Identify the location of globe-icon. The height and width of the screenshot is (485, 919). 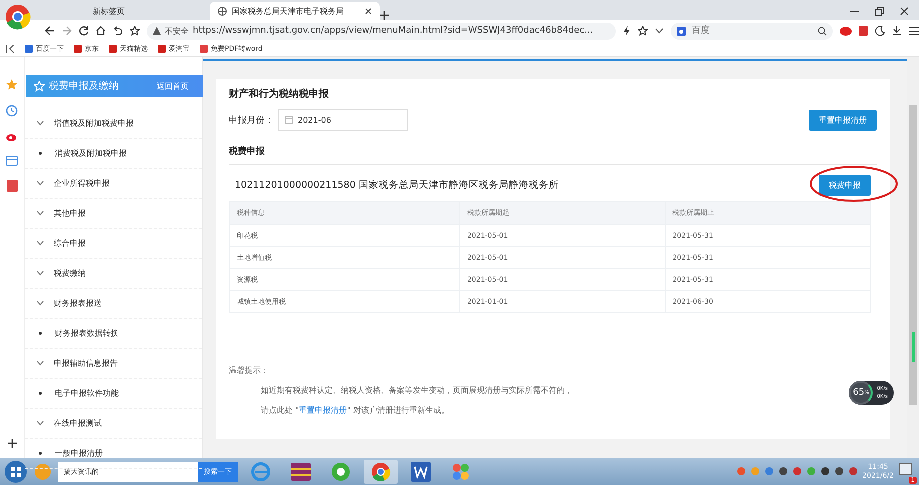
(222, 11).